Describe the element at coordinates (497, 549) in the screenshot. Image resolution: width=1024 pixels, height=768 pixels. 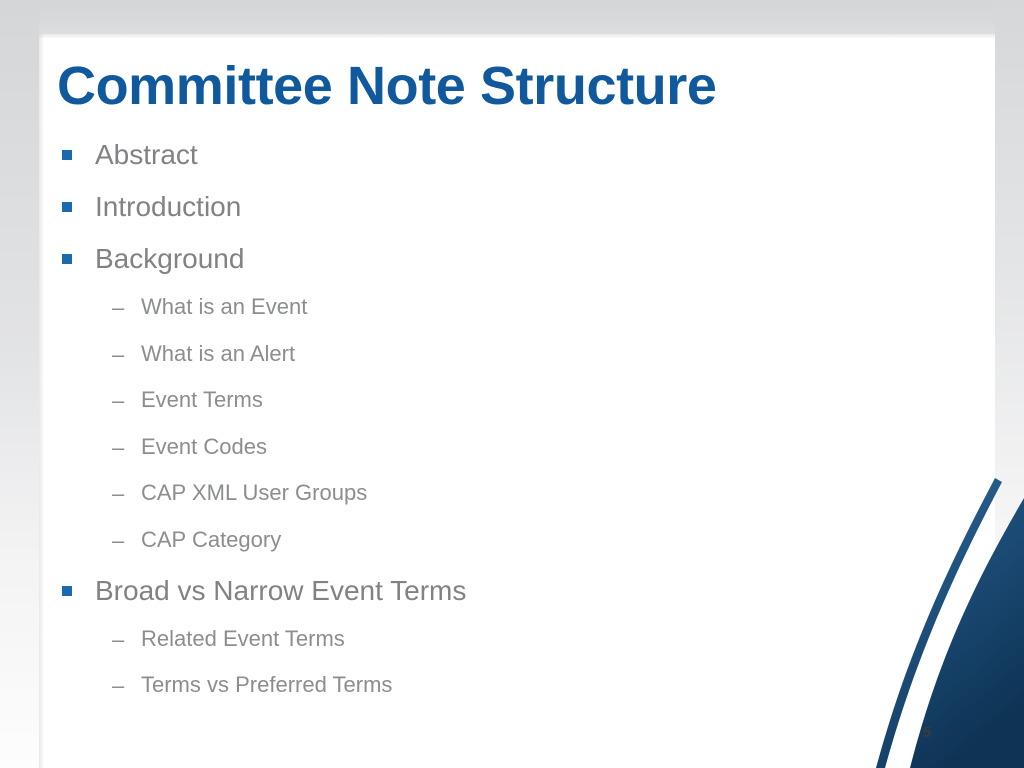
I see `outline-item-level-2: – CAP Category` at that location.